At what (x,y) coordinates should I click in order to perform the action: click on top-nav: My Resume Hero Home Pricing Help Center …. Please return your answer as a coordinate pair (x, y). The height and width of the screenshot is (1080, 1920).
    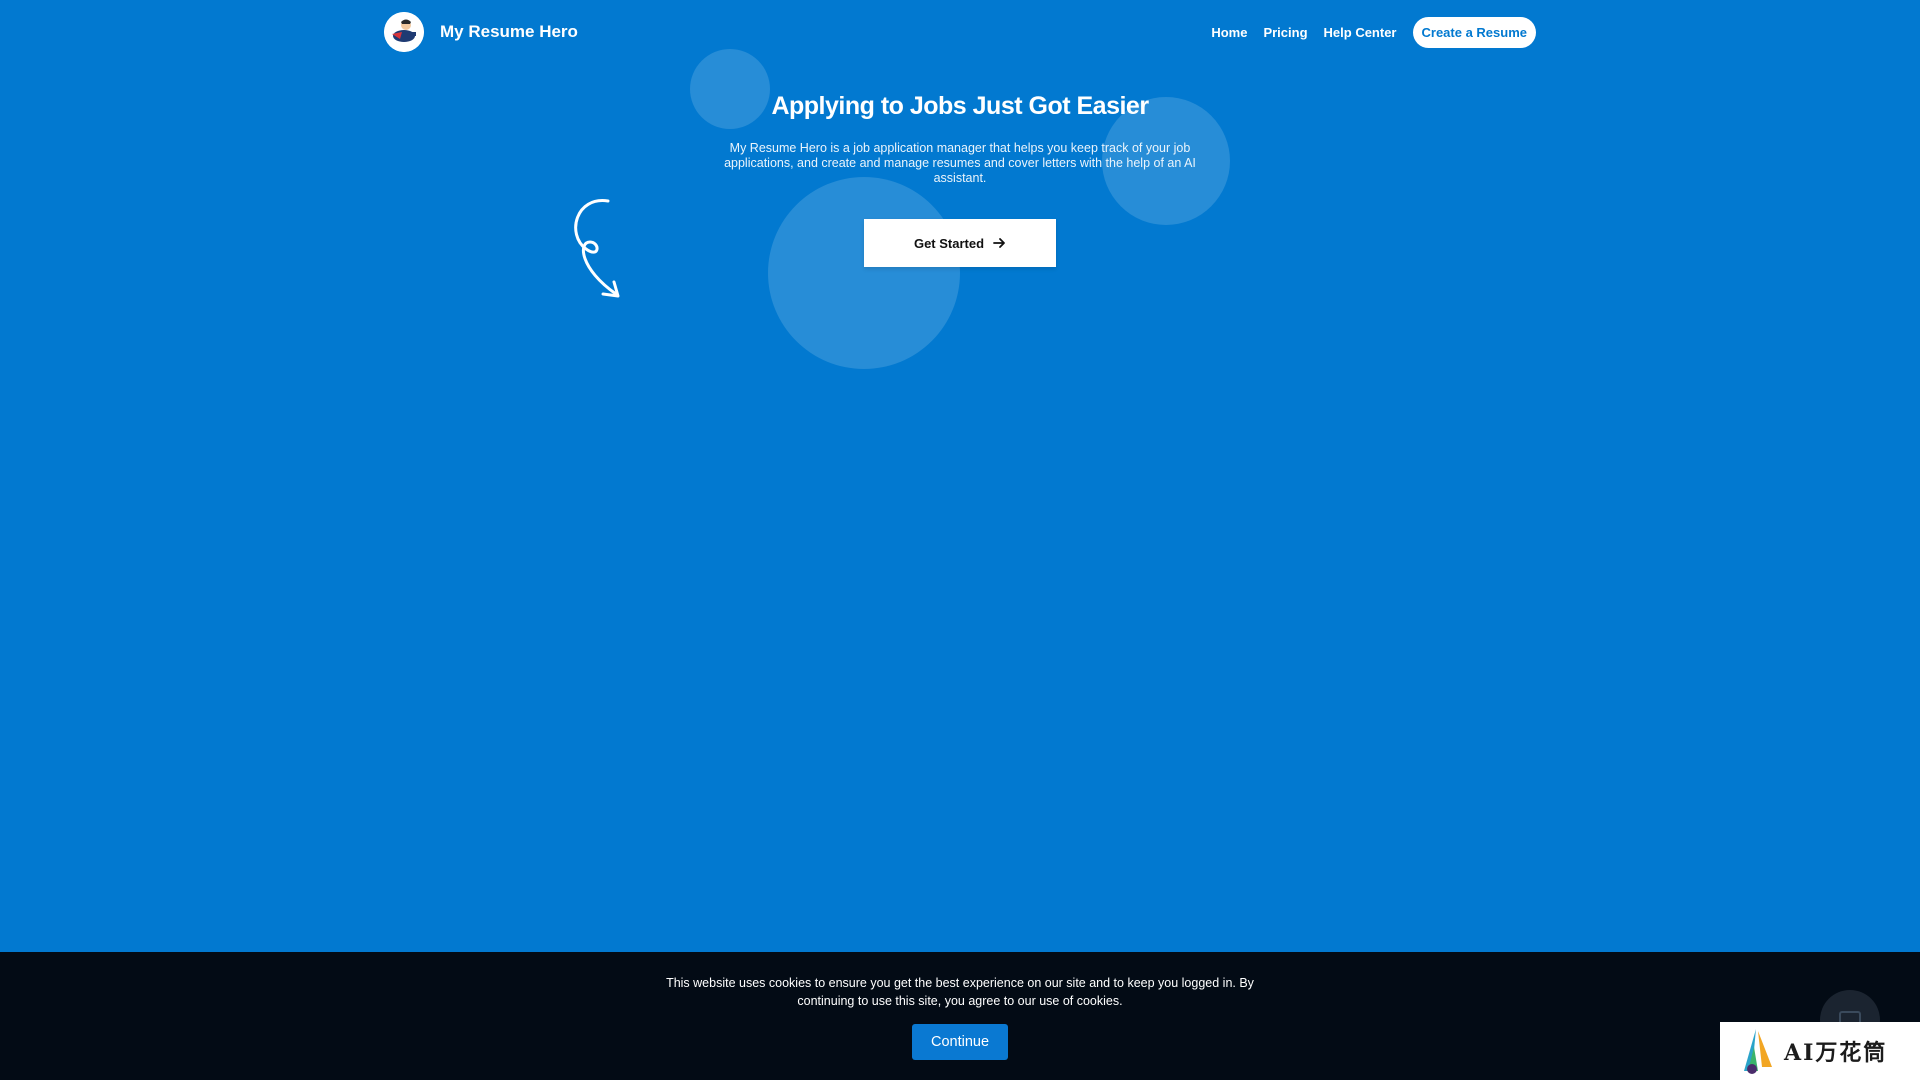
    Looking at the image, I should click on (960, 32).